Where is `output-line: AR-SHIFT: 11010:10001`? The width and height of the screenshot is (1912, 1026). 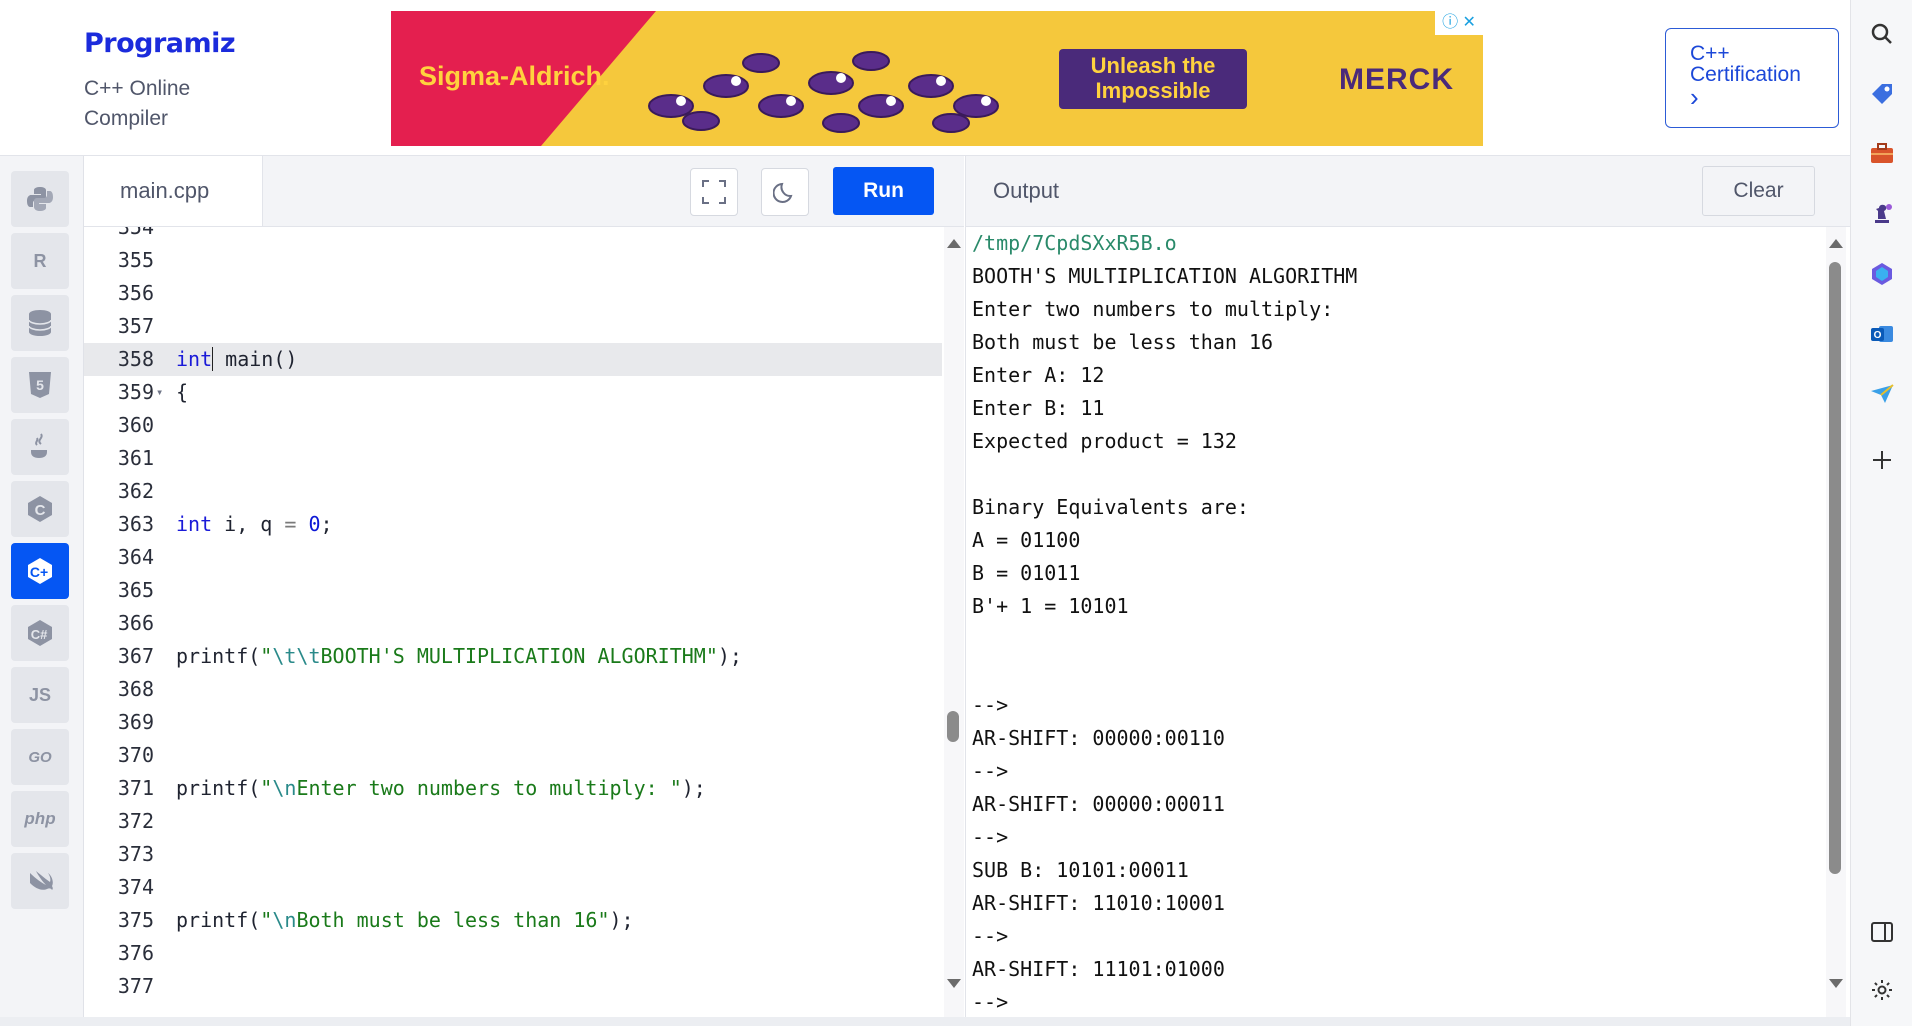
output-line: AR-SHIFT: 11010:10001 is located at coordinates (1098, 903).